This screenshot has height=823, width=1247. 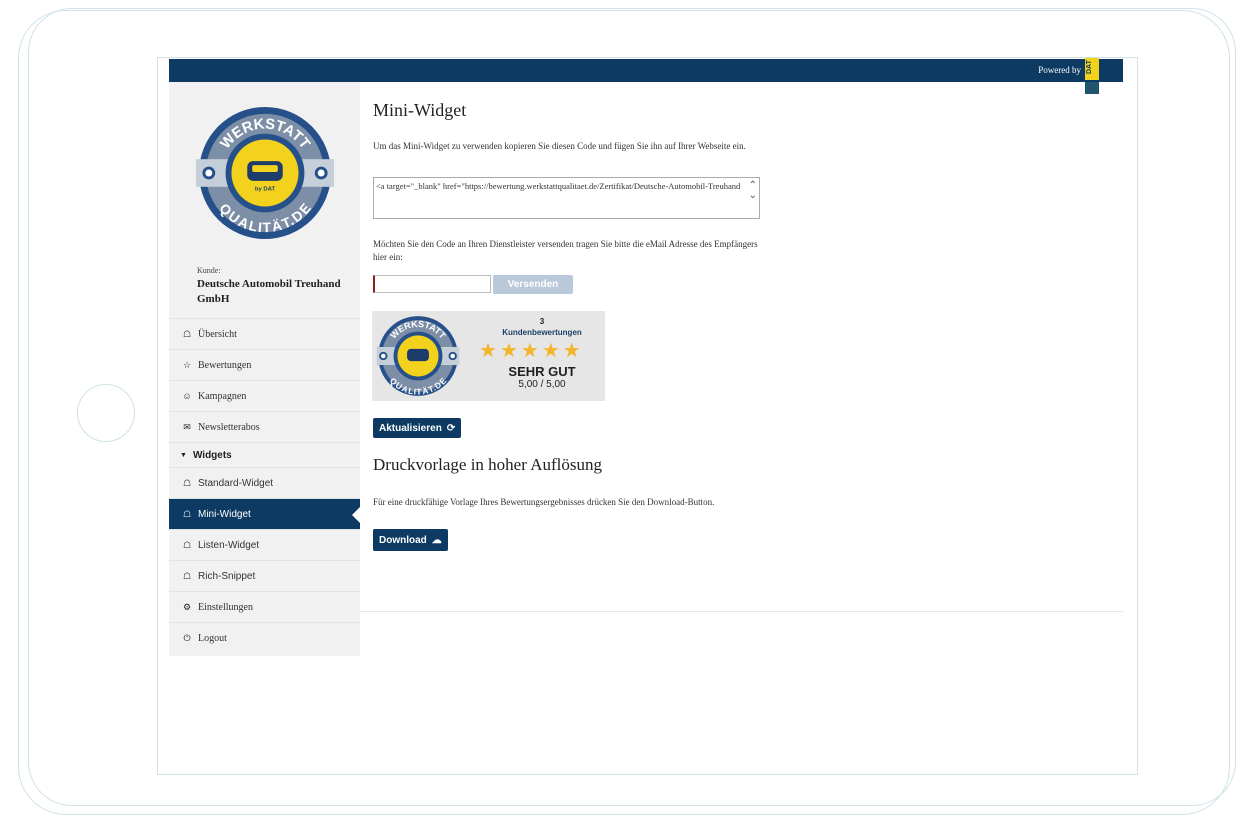 What do you see at coordinates (420, 110) in the screenshot?
I see `page-title: Mini-Widget` at bounding box center [420, 110].